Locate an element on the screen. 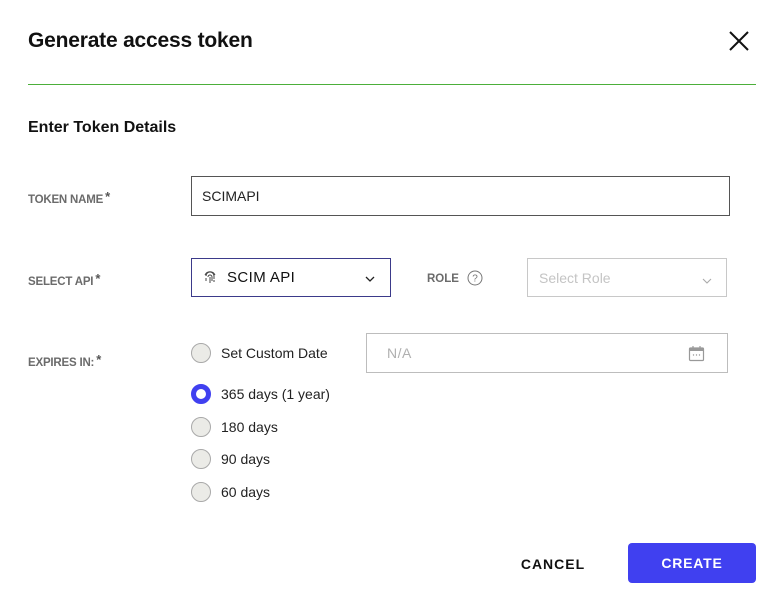 The image size is (782, 604). custom-date-placeholder: N/A is located at coordinates (399, 353).